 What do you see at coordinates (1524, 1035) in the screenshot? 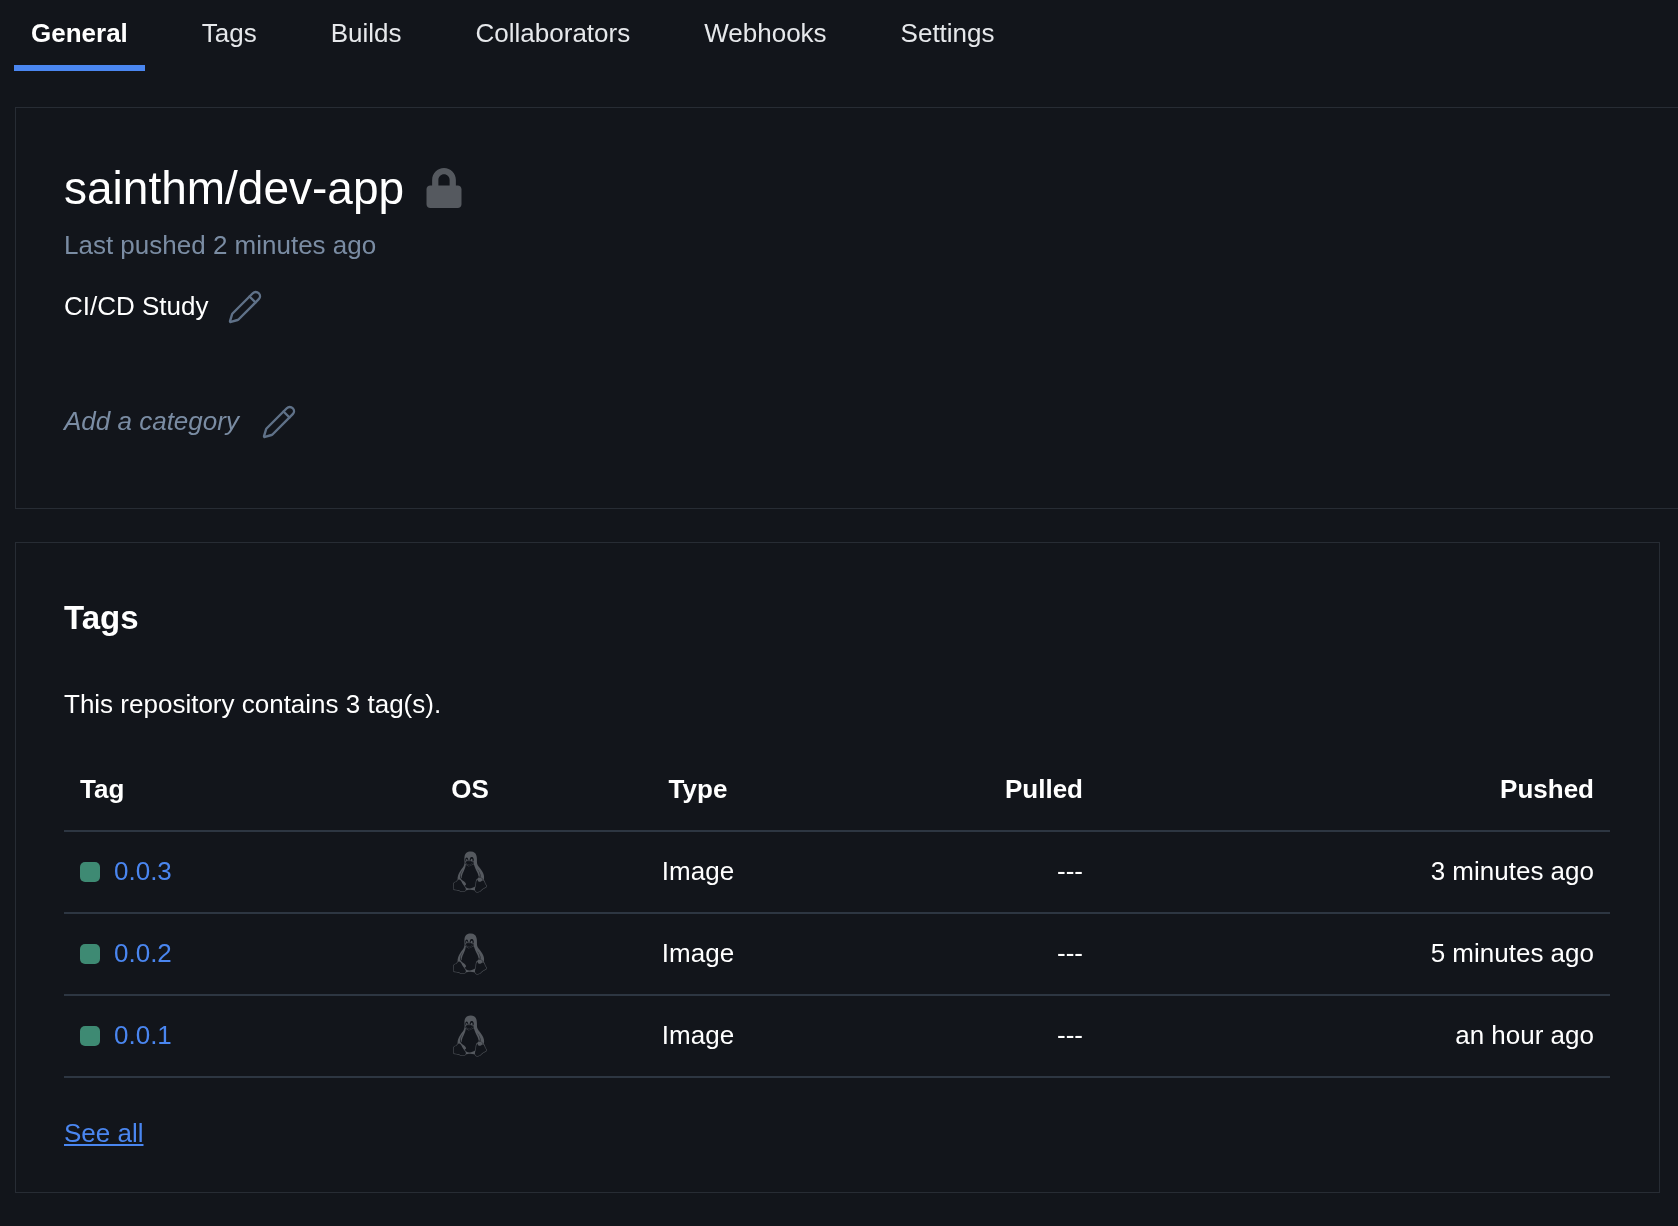
I see `table-cell-text: an hour ago` at bounding box center [1524, 1035].